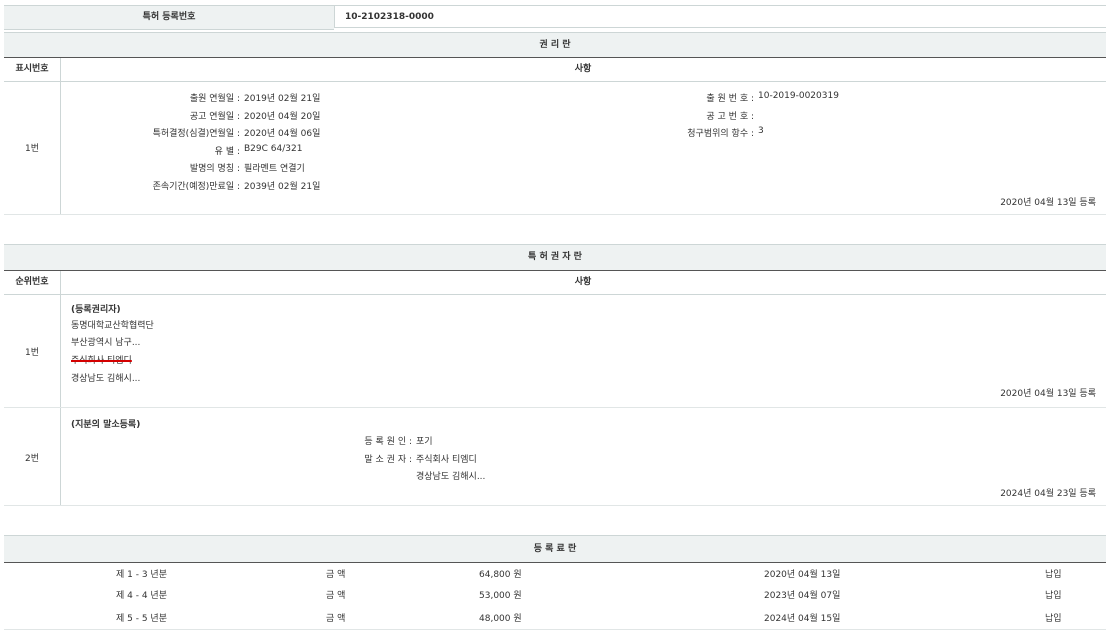 Image resolution: width=1110 pixels, height=637 pixels. Describe the element at coordinates (282, 115) in the screenshot. I see `field-value: 2020년 04월 20일` at that location.